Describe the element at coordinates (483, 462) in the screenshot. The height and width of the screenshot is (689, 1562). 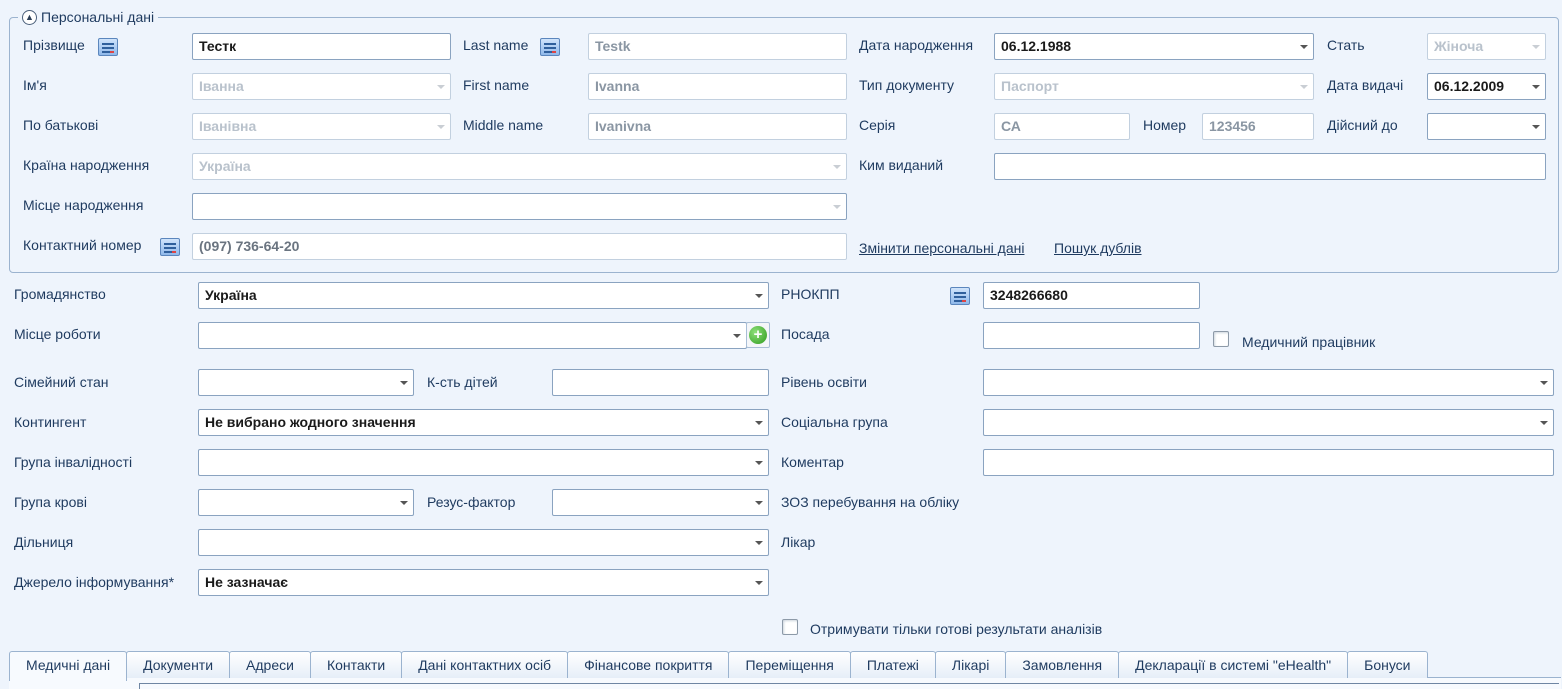
I see `disability-select` at that location.